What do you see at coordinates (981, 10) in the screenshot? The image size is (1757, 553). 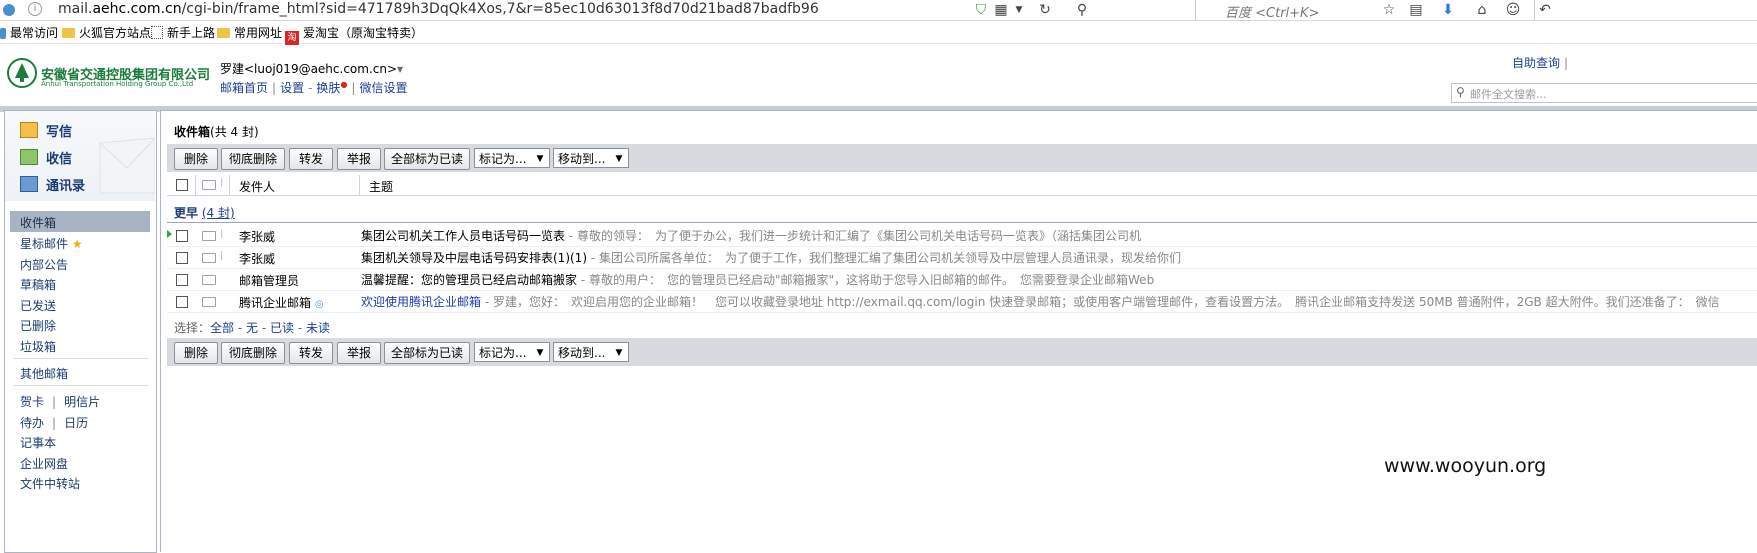 I see `shield-icon: ⛉` at bounding box center [981, 10].